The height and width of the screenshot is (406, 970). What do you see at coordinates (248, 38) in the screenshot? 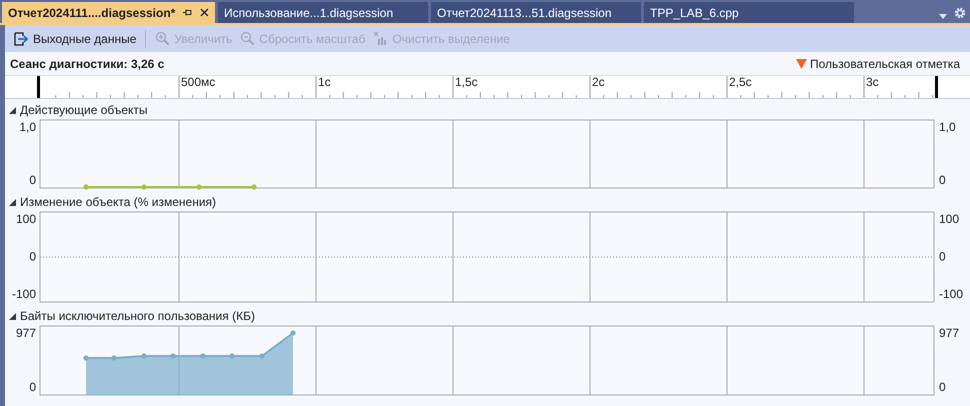
I see `zoom-out-icon` at bounding box center [248, 38].